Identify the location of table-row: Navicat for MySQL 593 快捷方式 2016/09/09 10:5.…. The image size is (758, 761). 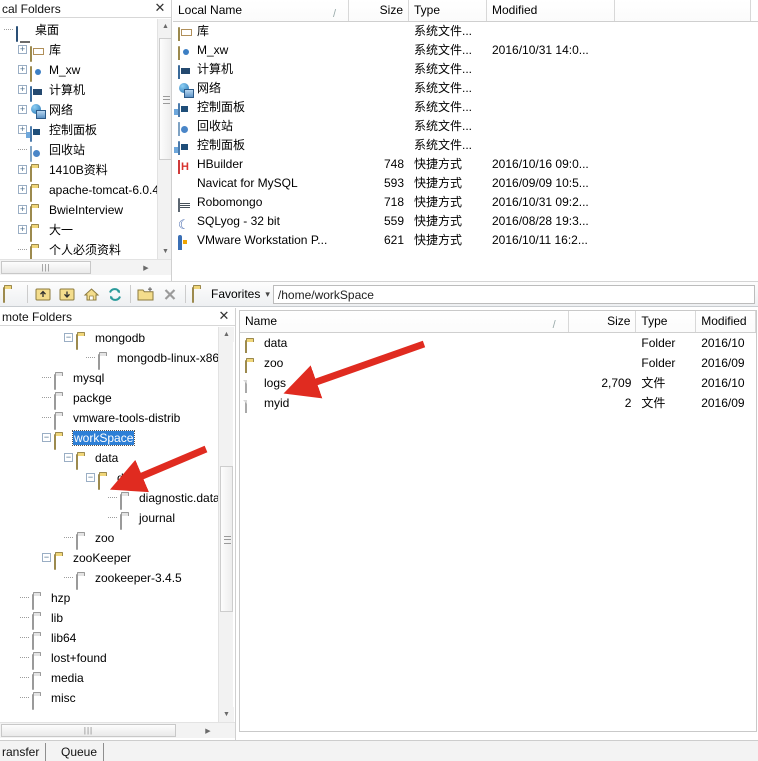
(465, 183).